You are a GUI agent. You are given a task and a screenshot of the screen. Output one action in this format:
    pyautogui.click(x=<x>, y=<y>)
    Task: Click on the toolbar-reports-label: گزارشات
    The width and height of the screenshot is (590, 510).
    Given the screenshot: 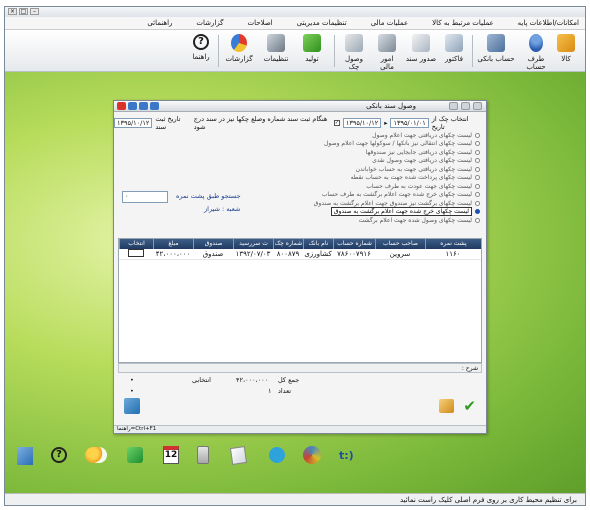 What is the action you would take?
    pyautogui.click(x=239, y=59)
    